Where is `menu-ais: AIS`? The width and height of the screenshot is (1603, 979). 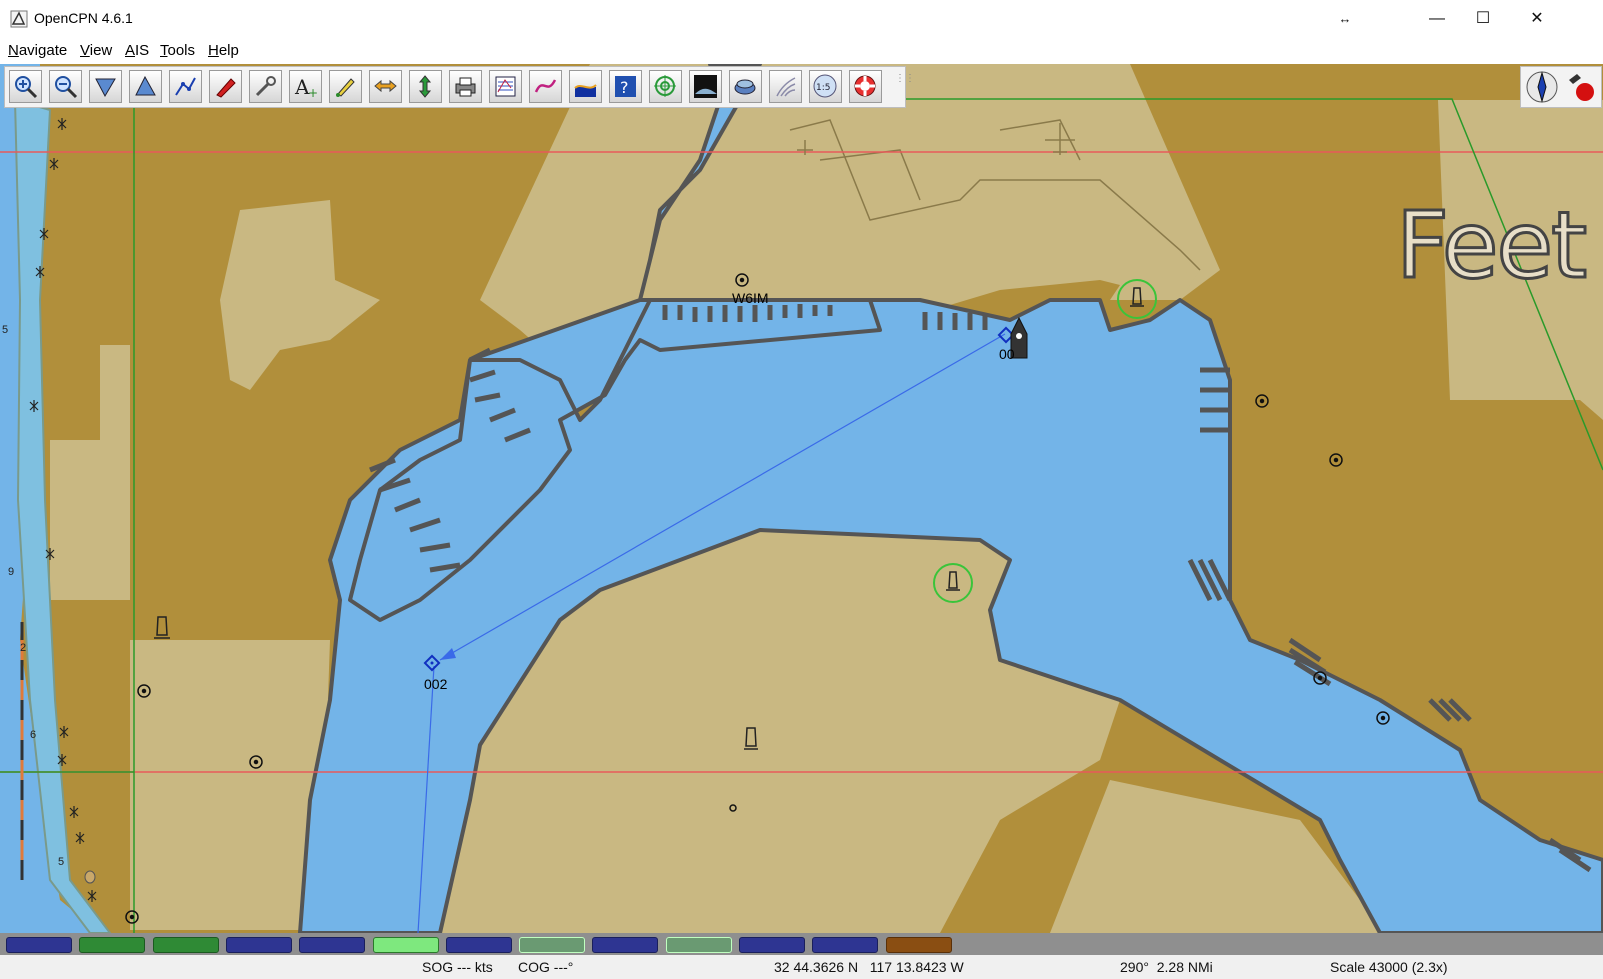 menu-ais: AIS is located at coordinates (137, 50).